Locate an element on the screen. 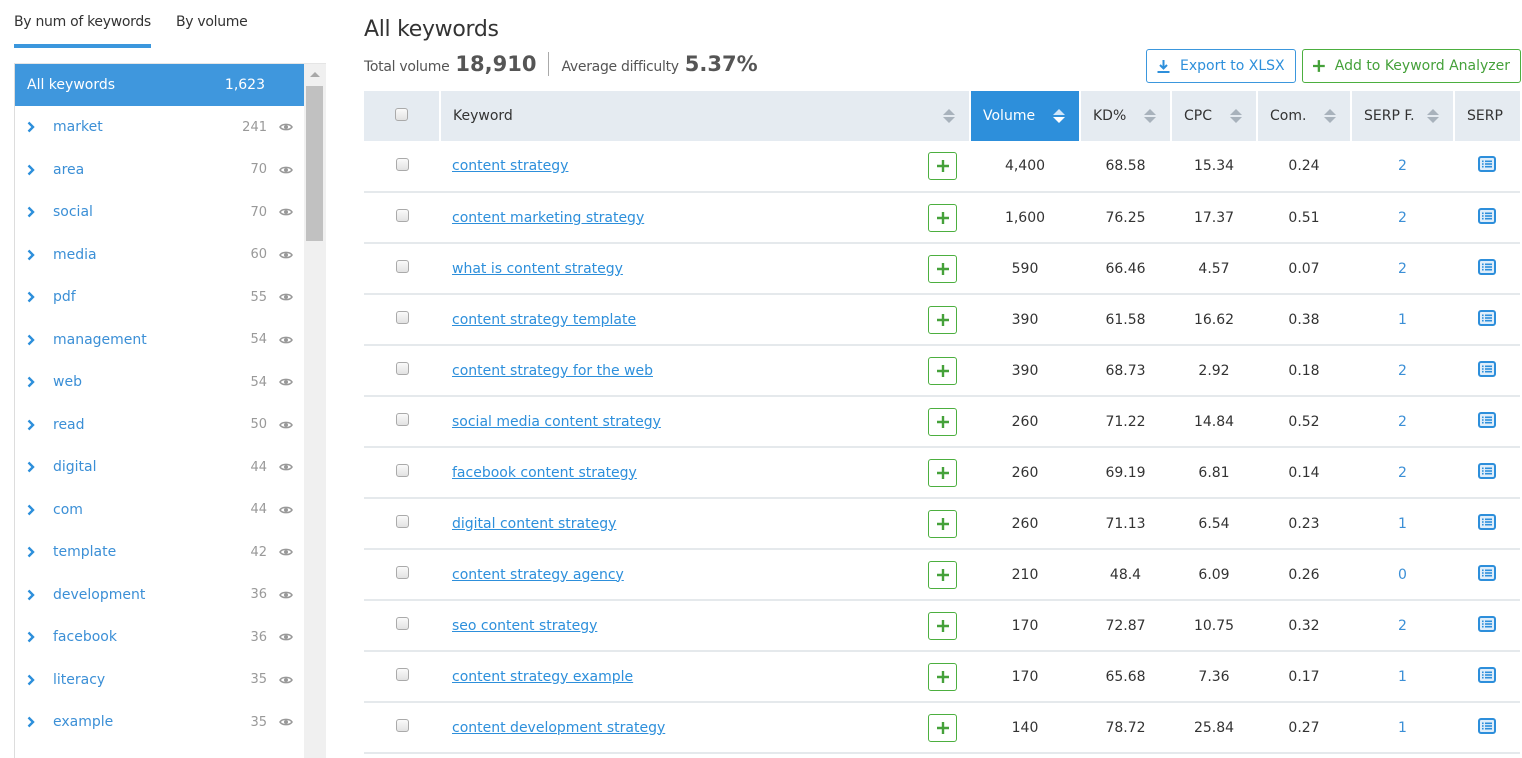 The height and width of the screenshot is (758, 1522). export-xlsx-button: Export to XLSX is located at coordinates (1221, 66).